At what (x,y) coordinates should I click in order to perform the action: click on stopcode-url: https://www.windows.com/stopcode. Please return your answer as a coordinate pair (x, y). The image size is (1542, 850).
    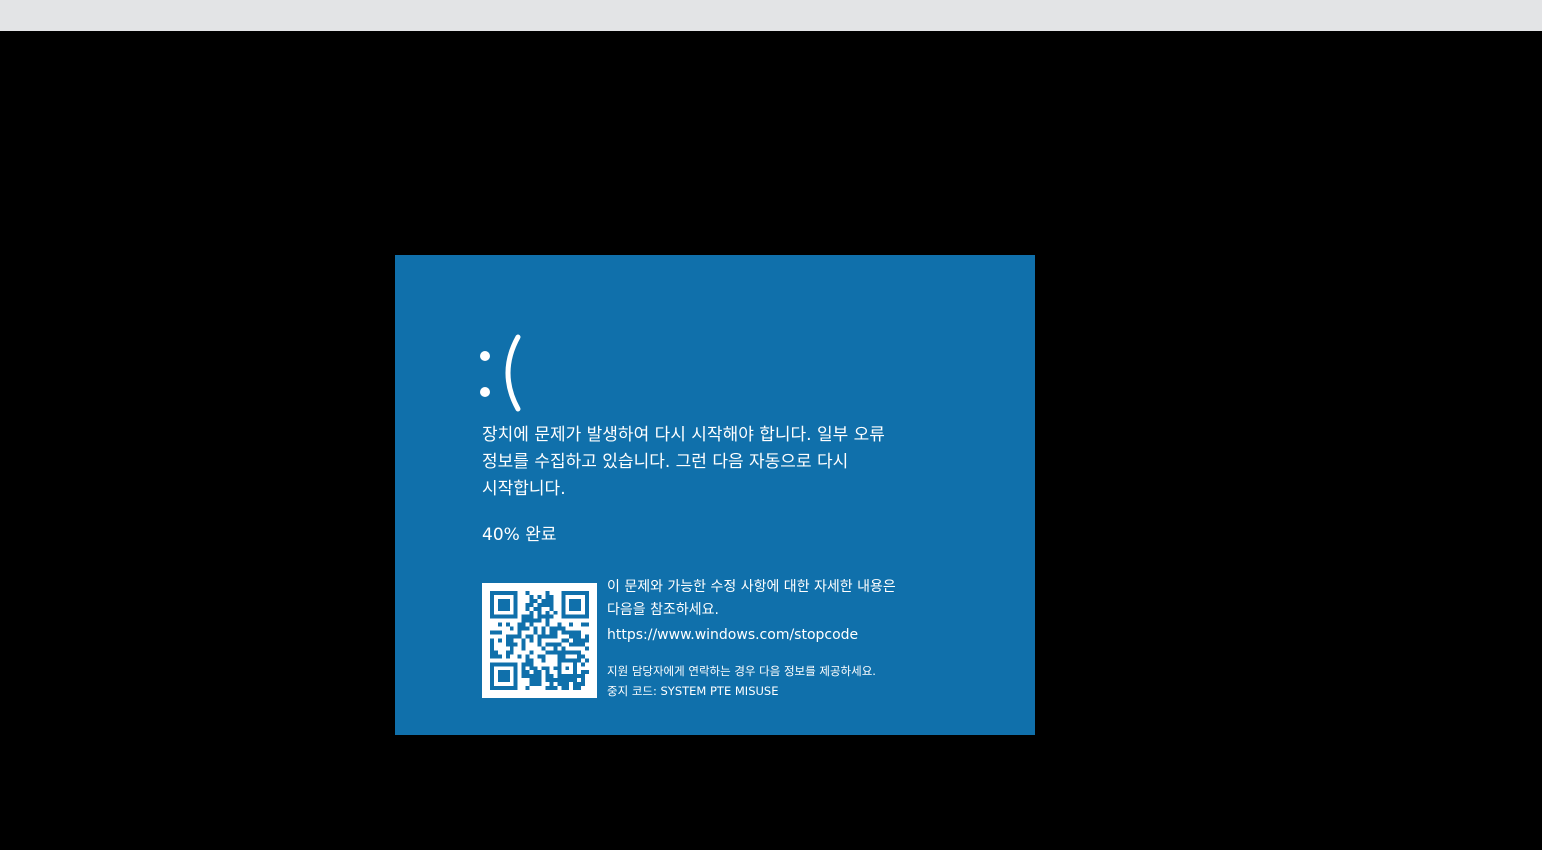
    Looking at the image, I should click on (733, 635).